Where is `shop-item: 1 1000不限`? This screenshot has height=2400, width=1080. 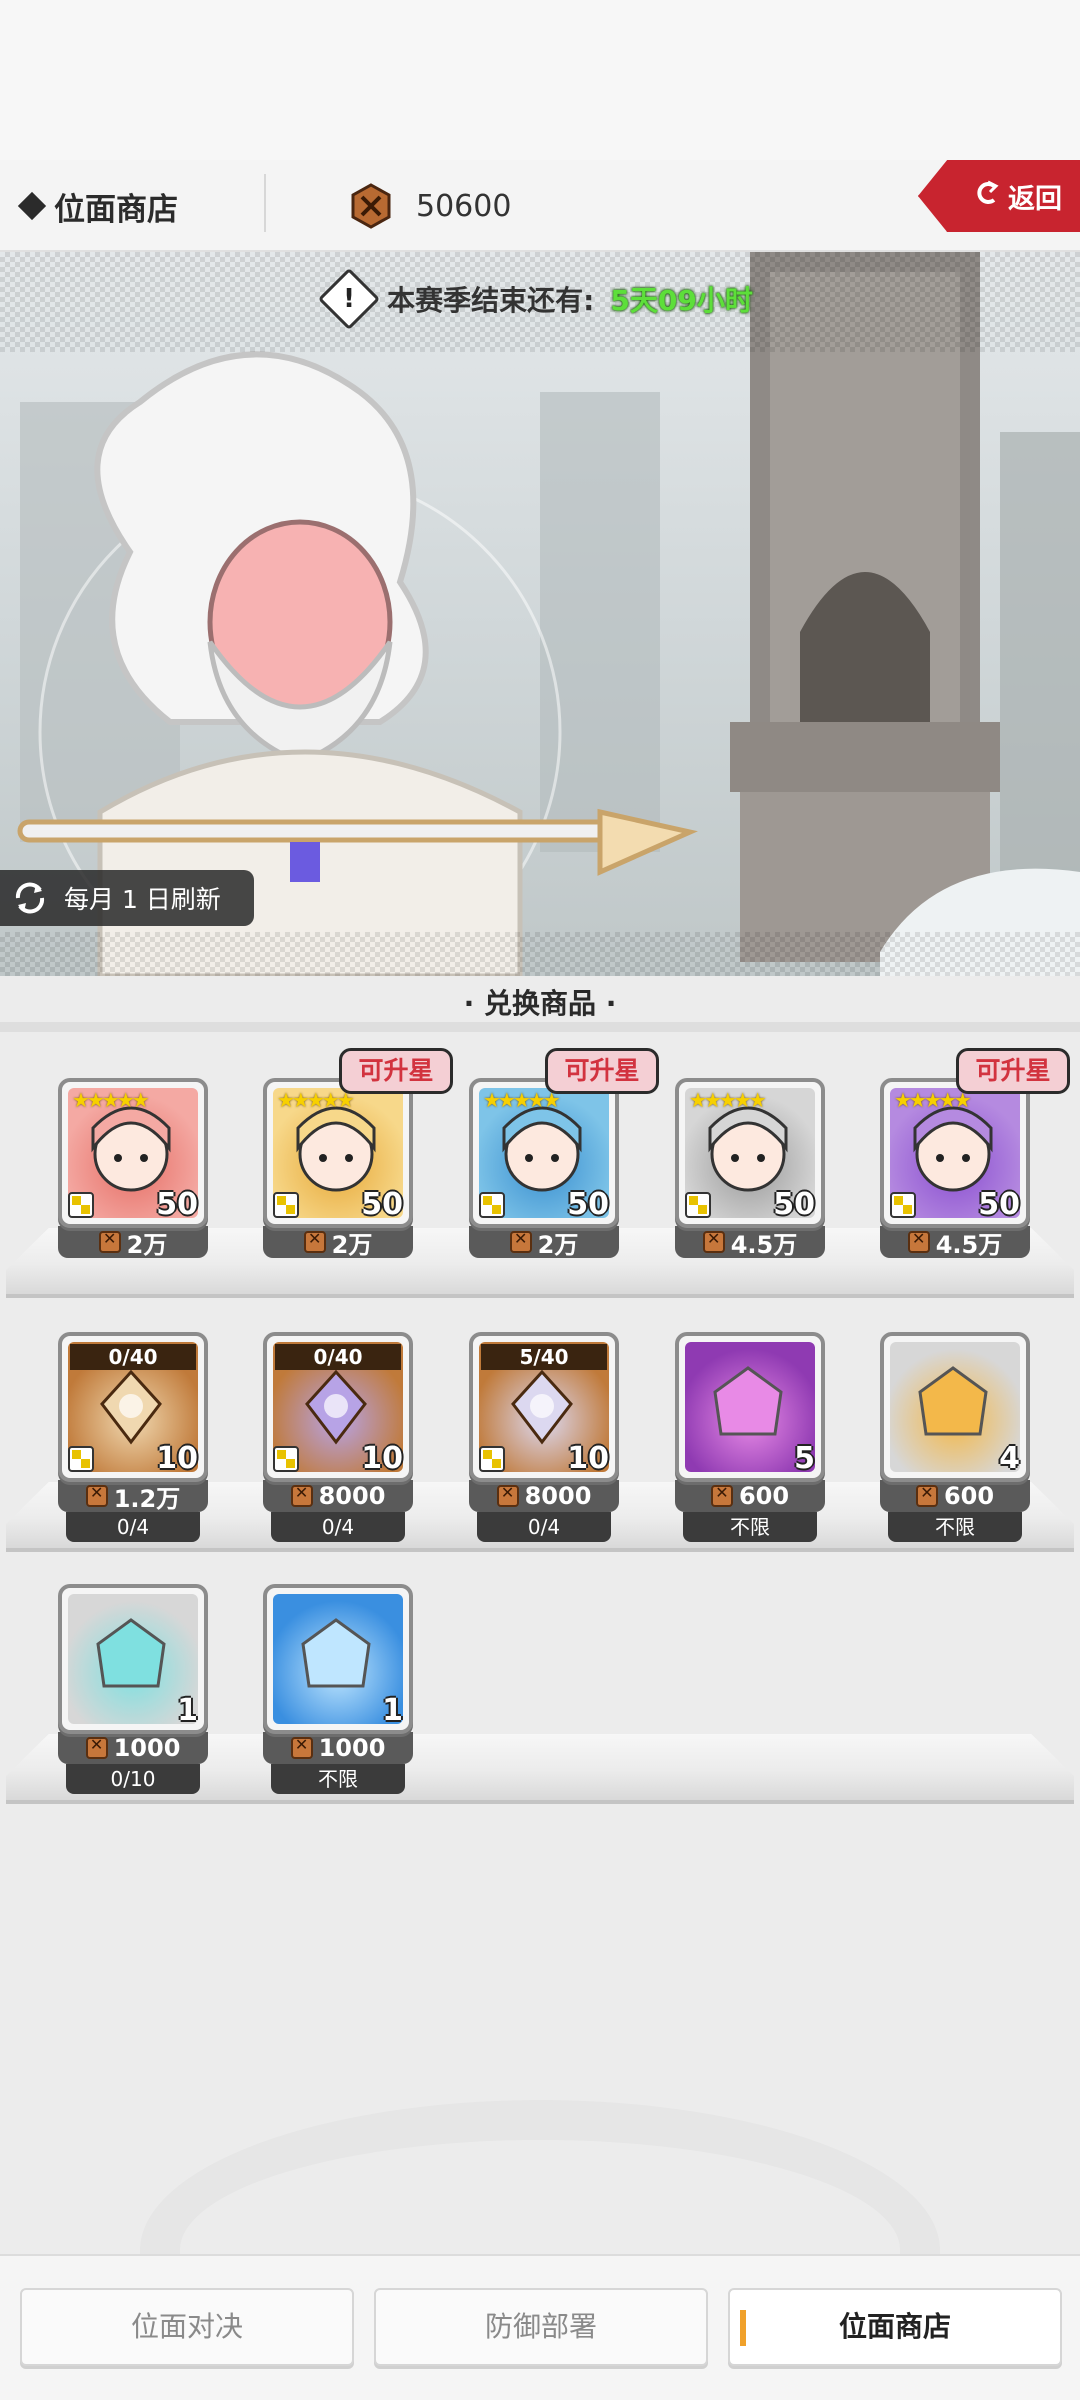
shop-item: 1 1000不限 is located at coordinates (338, 1689).